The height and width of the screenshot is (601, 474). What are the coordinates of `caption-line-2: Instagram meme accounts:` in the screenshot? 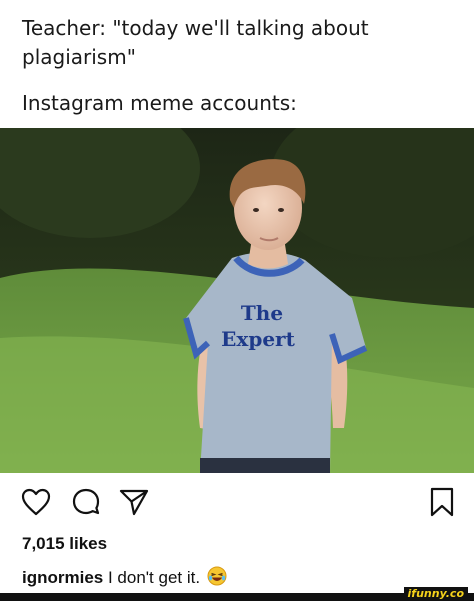 It's located at (159, 103).